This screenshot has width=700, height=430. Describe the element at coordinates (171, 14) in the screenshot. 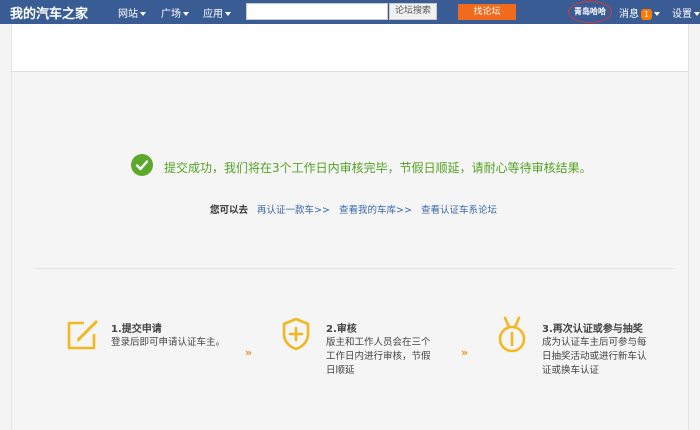

I see `nav-plaza-label: 广场` at that location.